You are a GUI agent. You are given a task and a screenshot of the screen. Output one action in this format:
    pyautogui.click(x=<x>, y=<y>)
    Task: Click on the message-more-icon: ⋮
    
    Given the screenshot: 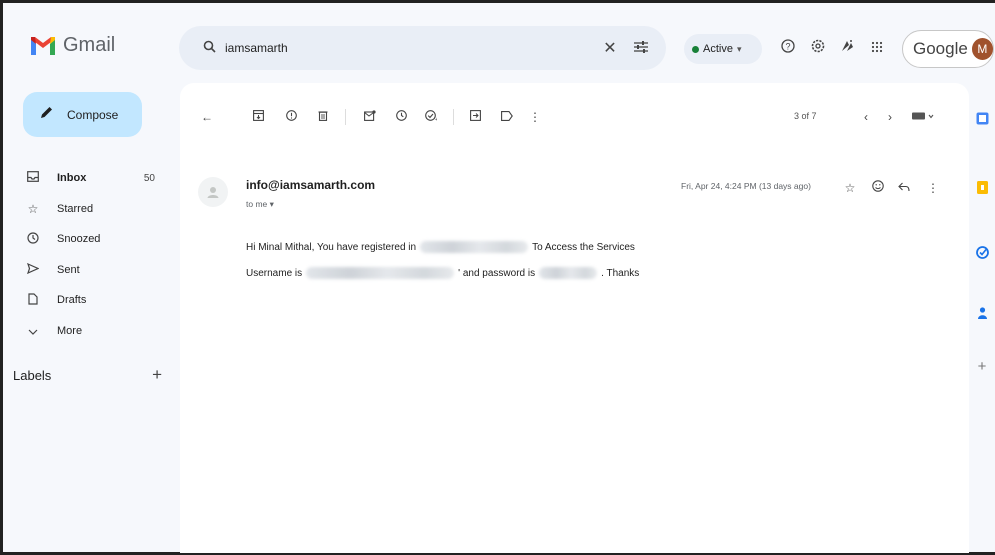 What is the action you would take?
    pyautogui.click(x=933, y=188)
    